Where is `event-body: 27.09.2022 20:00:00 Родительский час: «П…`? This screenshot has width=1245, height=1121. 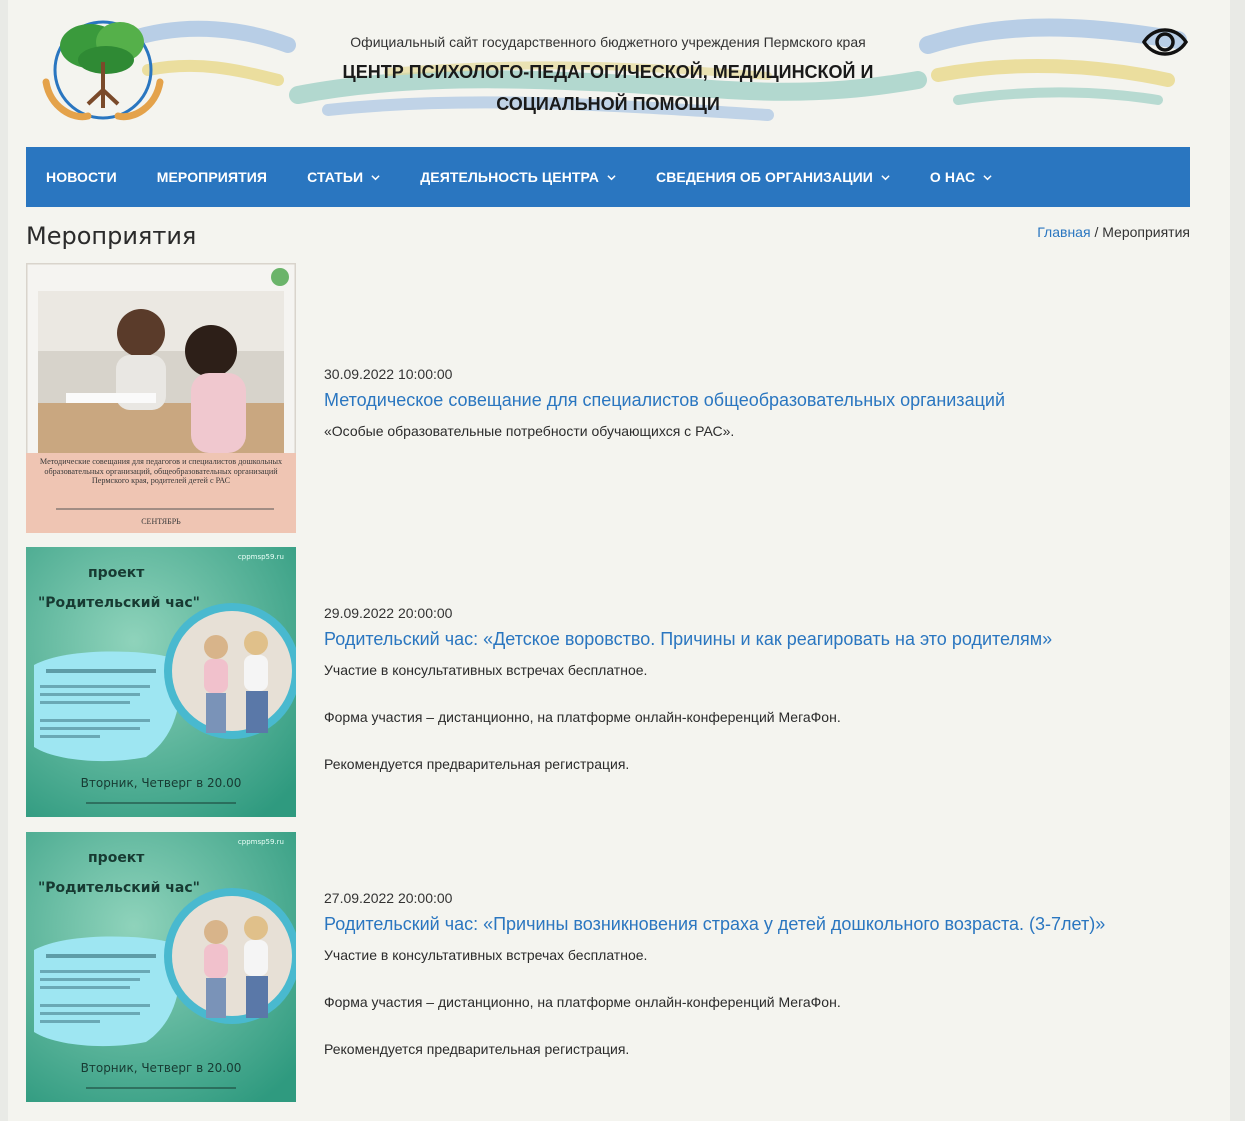
event-body: 27.09.2022 20:00:00 Родительский час: «П… is located at coordinates (714, 989).